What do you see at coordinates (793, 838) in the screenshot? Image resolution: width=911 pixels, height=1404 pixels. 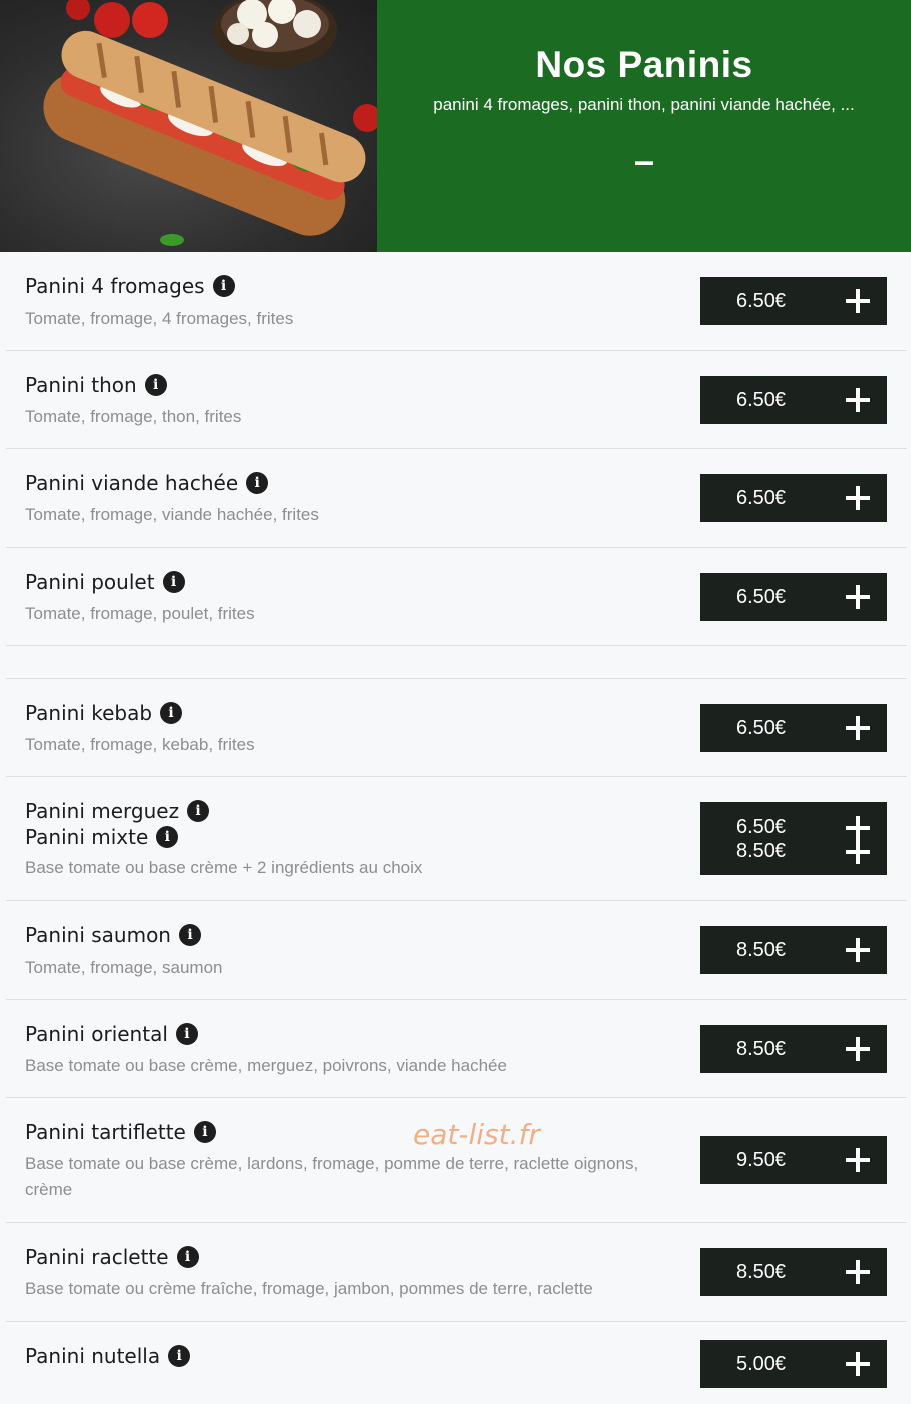 I see `add-to-cart-button: 6.50€ 8.50€` at bounding box center [793, 838].